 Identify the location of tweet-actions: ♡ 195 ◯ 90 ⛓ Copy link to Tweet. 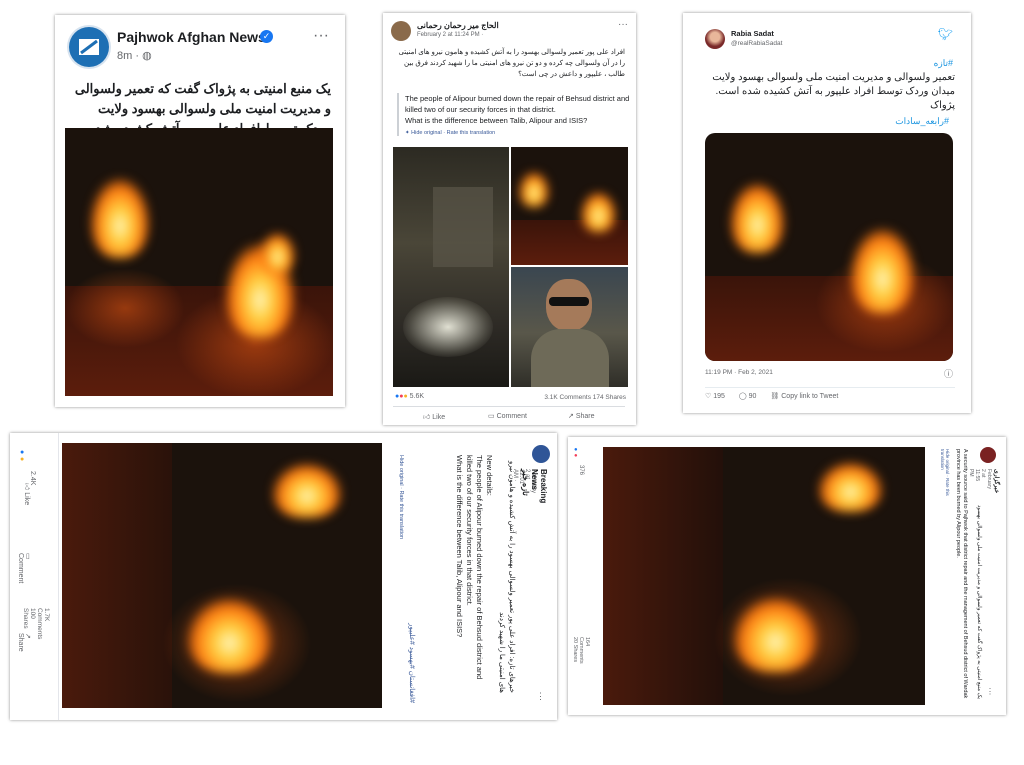
(830, 393).